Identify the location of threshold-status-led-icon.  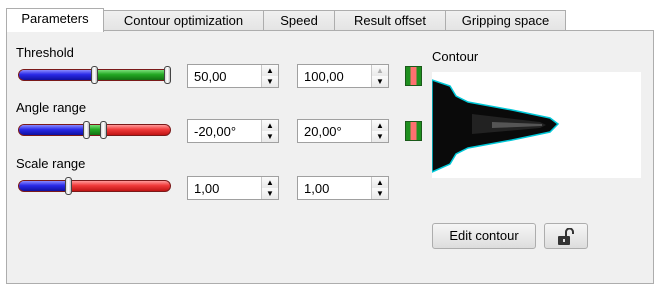
(413, 76).